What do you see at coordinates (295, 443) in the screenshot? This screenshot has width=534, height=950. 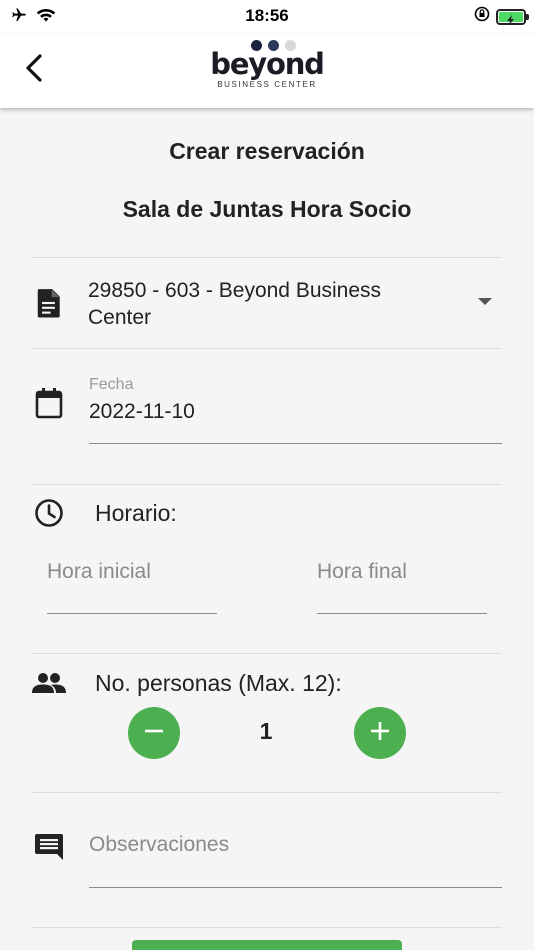 I see `date-field-underline` at bounding box center [295, 443].